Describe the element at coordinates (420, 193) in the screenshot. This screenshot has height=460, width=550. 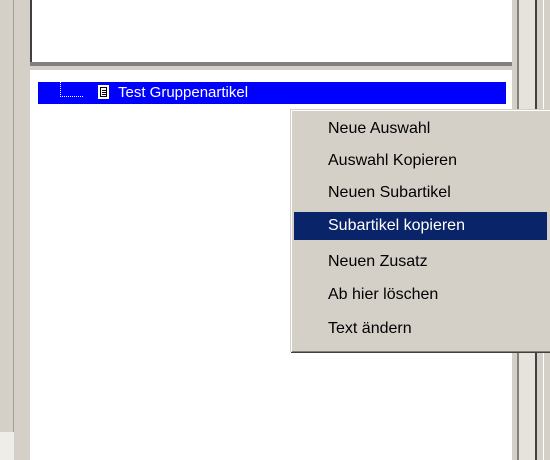
I see `menu-item-neuen-subartikel: Neuen Subartikel` at that location.